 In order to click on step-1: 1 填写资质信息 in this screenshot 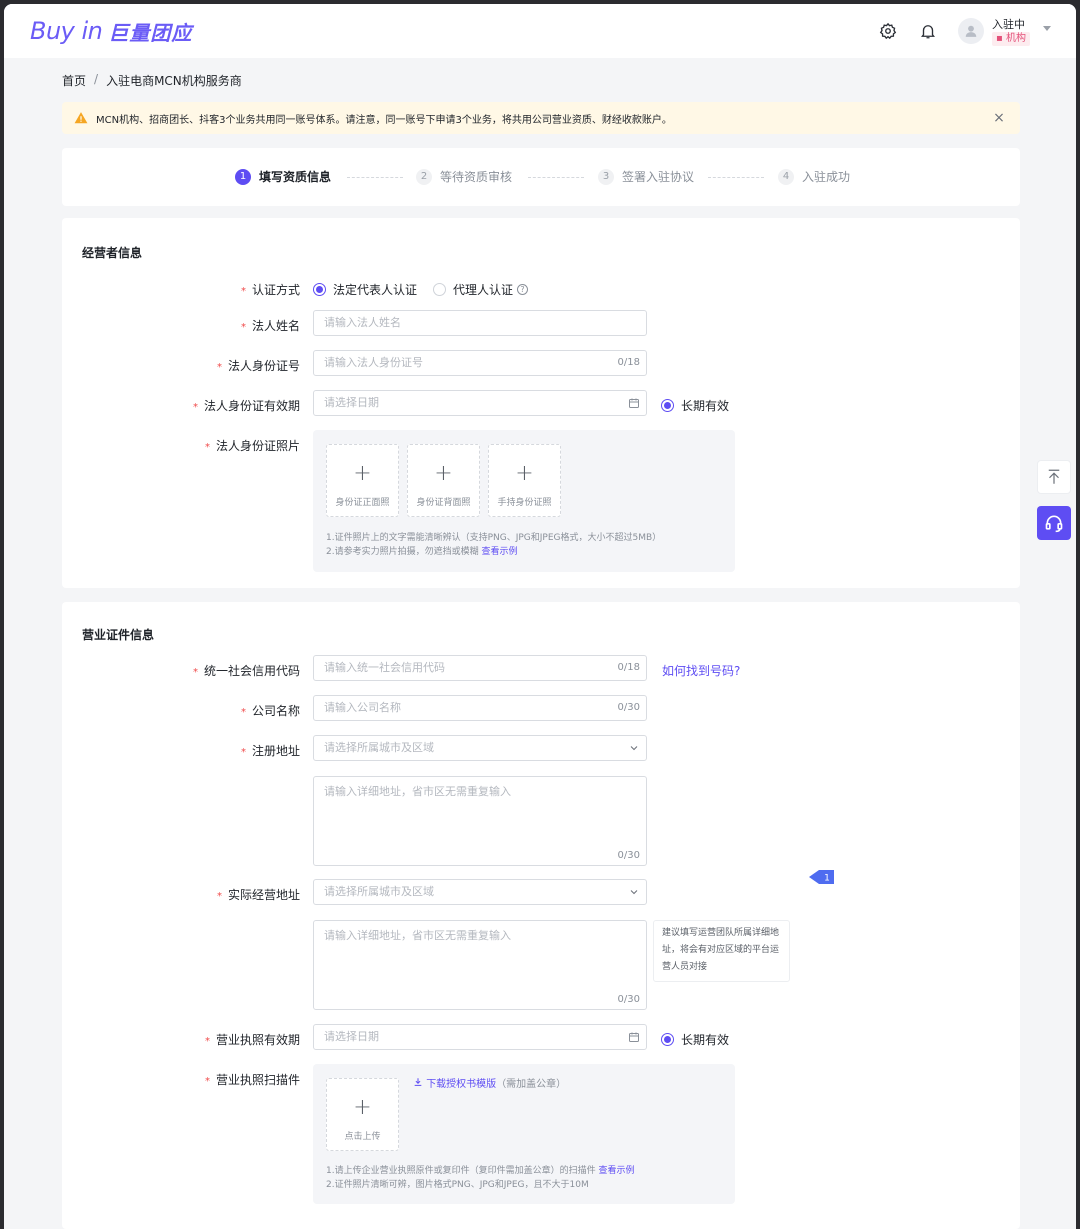, I will do `click(283, 176)`.